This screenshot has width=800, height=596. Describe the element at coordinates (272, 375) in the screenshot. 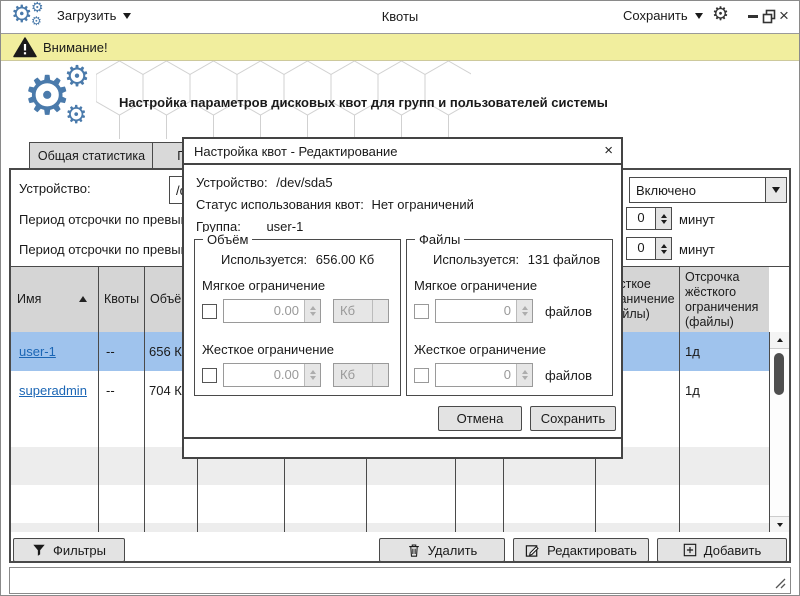

I see `volume-hard-limit-spinbox: 0.00` at that location.